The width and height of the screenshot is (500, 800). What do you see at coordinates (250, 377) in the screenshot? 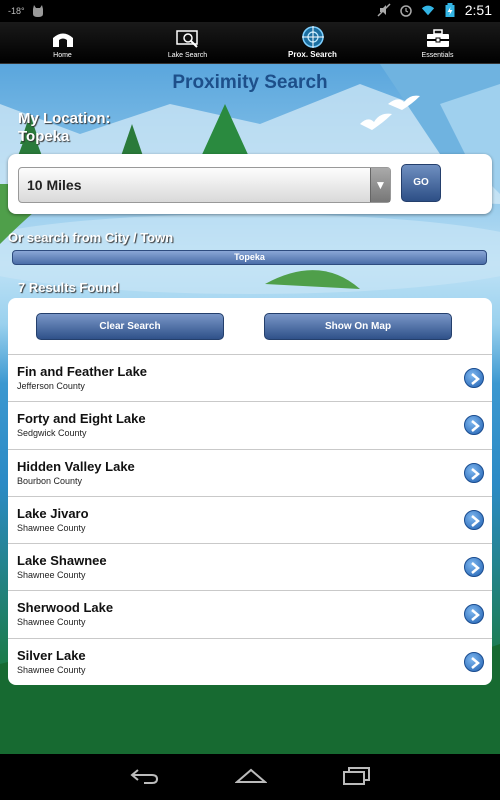
I see `list-item: Fin and Feather Lake Jefferson County` at bounding box center [250, 377].